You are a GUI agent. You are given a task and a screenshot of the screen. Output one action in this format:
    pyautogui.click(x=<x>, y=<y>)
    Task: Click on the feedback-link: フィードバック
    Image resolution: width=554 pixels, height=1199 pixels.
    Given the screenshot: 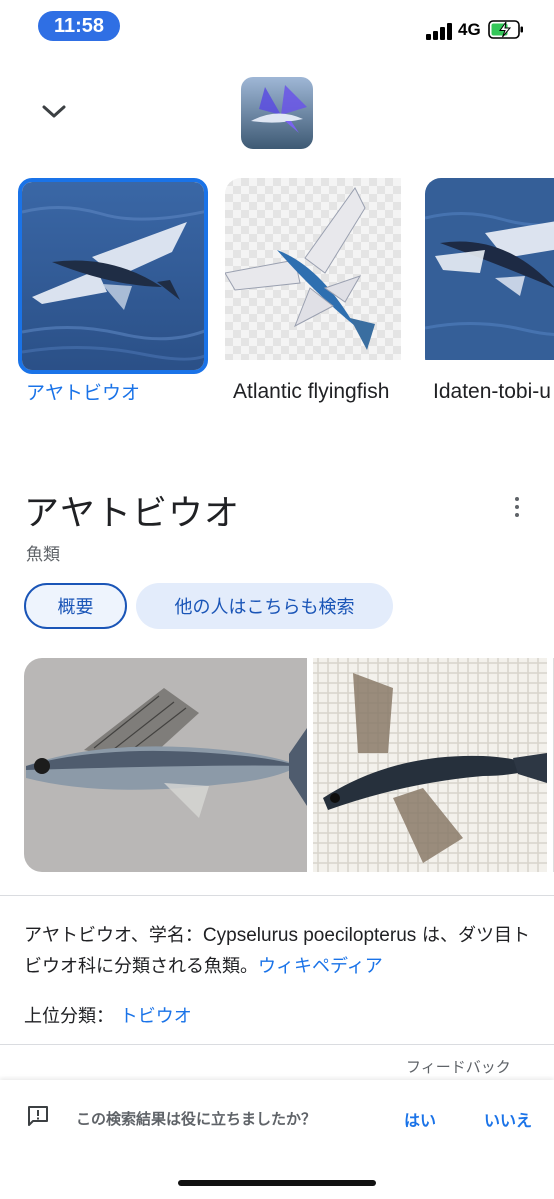 What is the action you would take?
    pyautogui.click(x=458, y=1066)
    